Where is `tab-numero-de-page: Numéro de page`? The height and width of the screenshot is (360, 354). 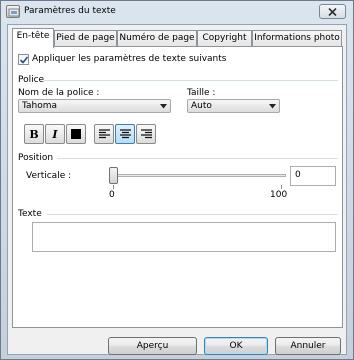 tab-numero-de-page: Numéro de page is located at coordinates (157, 38).